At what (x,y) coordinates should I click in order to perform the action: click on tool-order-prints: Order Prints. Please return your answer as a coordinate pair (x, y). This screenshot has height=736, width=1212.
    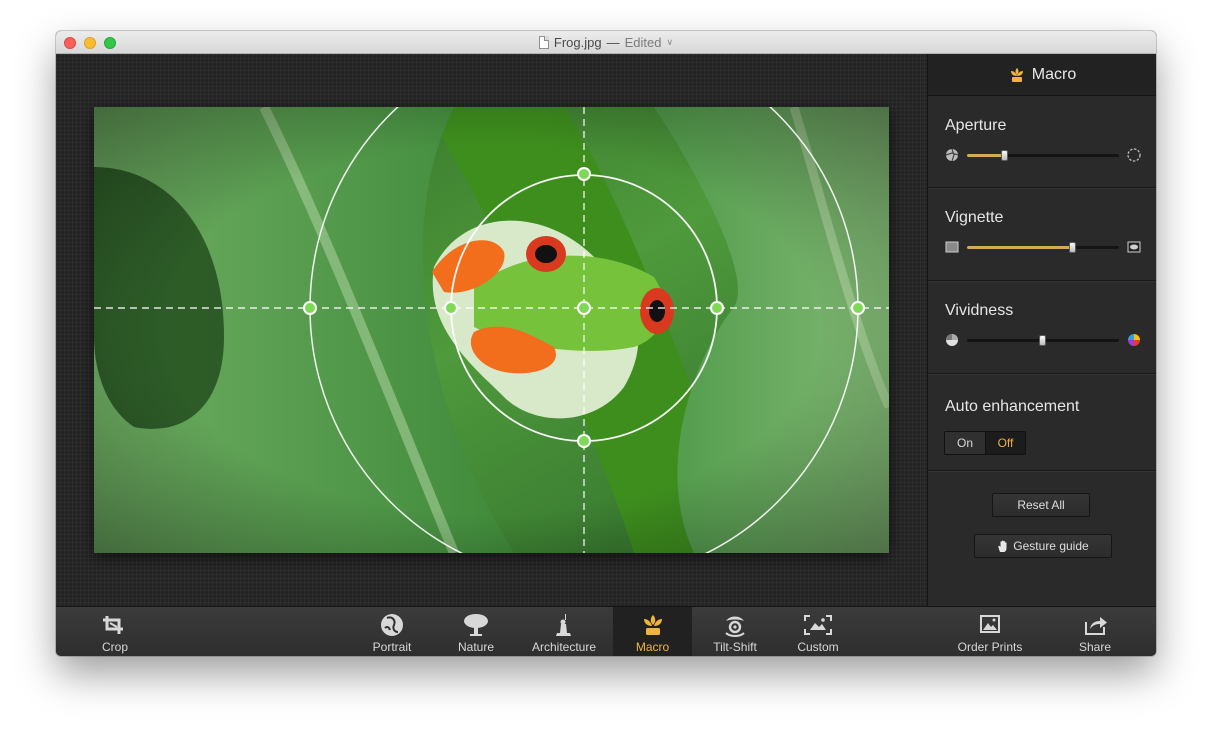
    Looking at the image, I should click on (990, 631).